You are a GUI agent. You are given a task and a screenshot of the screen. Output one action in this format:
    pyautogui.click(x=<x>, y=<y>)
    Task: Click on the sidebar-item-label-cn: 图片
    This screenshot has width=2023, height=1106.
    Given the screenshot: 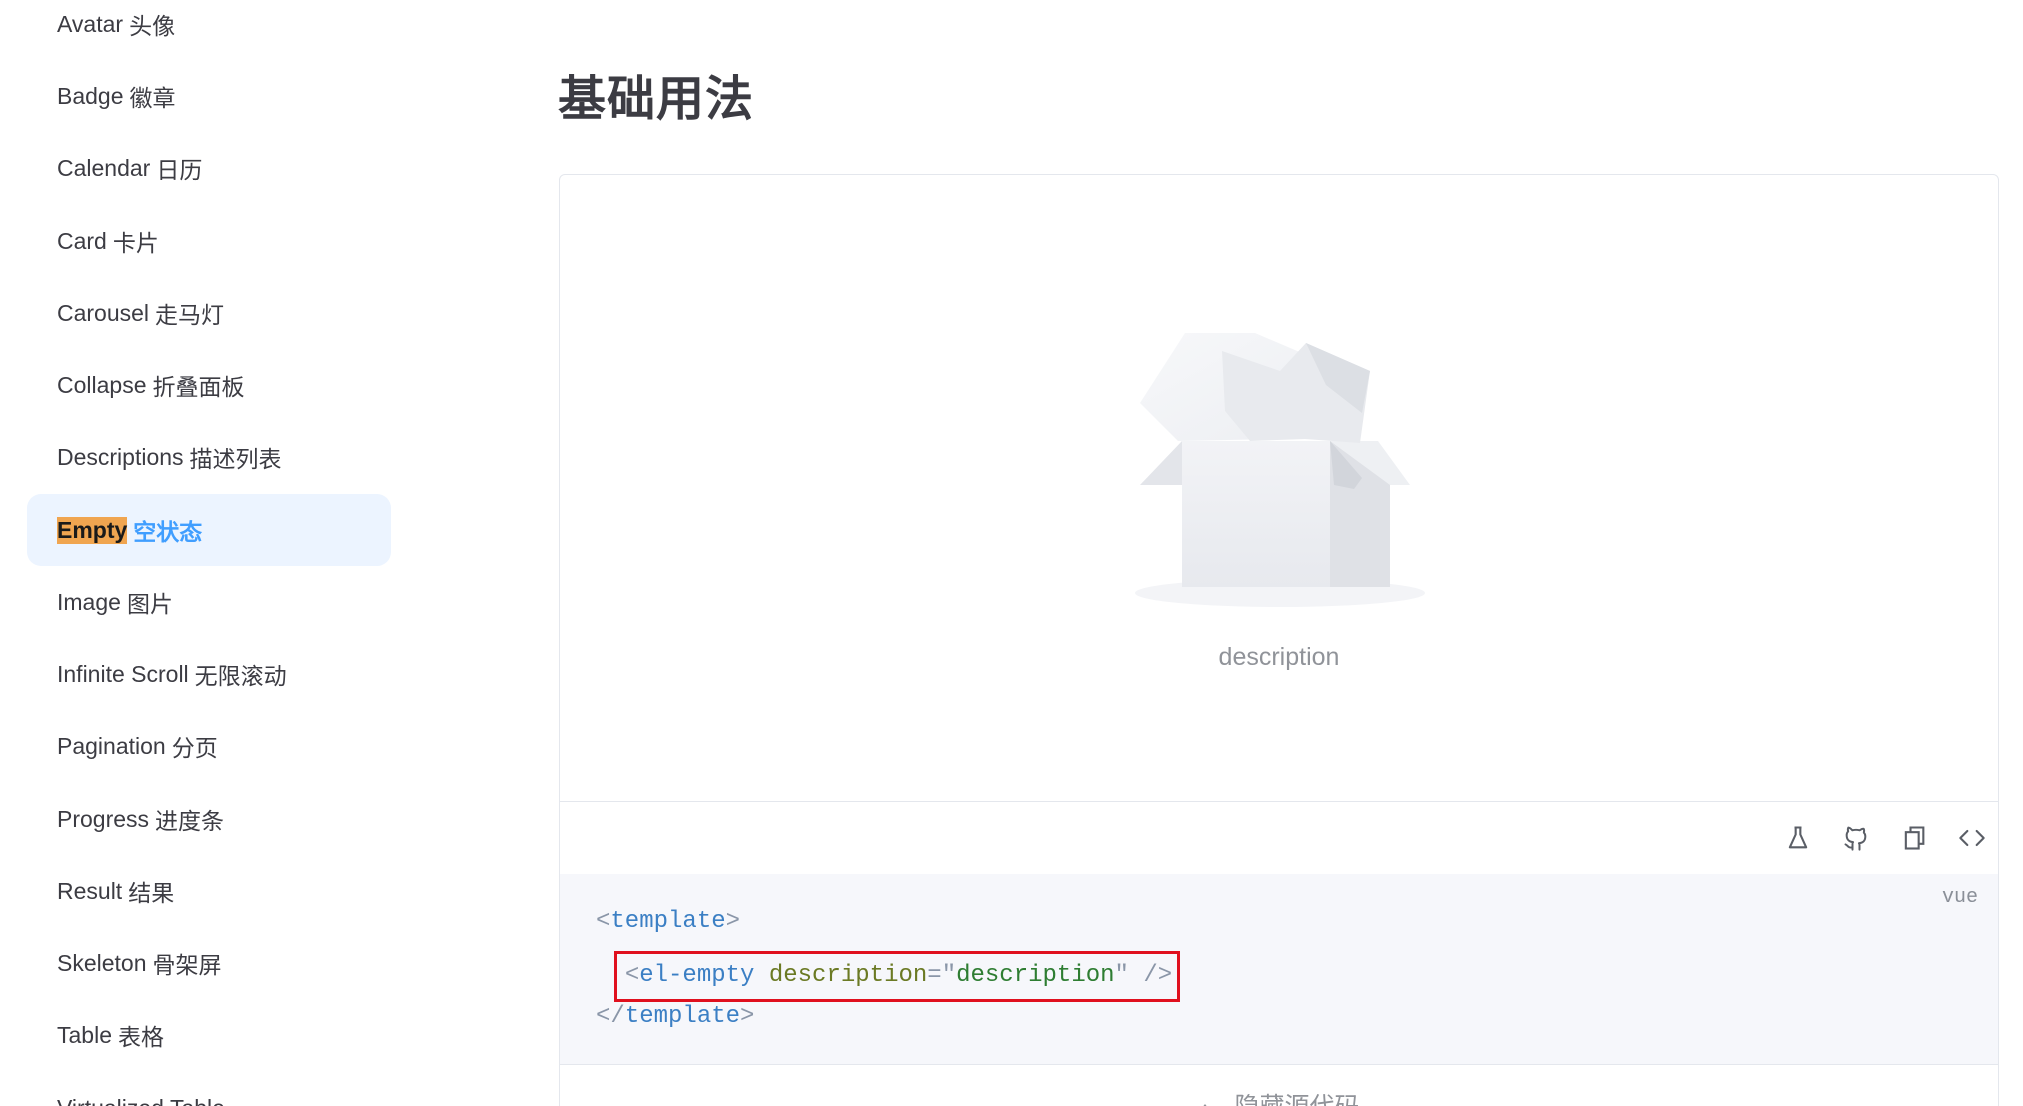 What is the action you would take?
    pyautogui.click(x=149, y=604)
    